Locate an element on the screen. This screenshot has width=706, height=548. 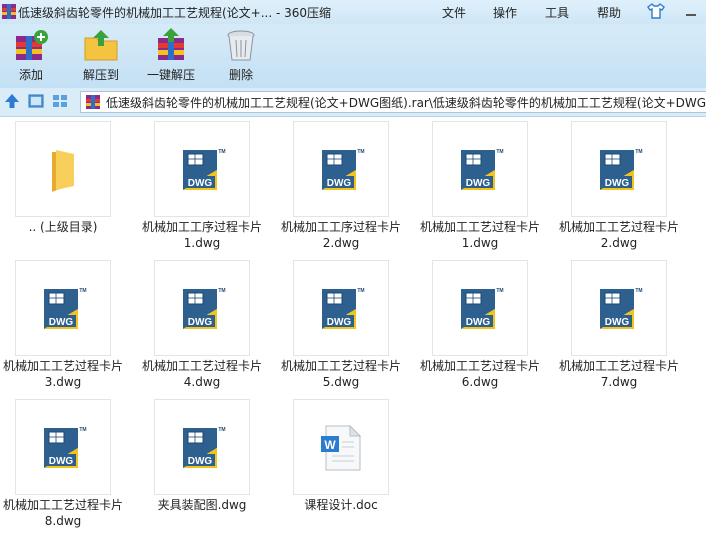
file-name: 机械加工工艺过程卡片 4.dwg is located at coordinates (202, 374).